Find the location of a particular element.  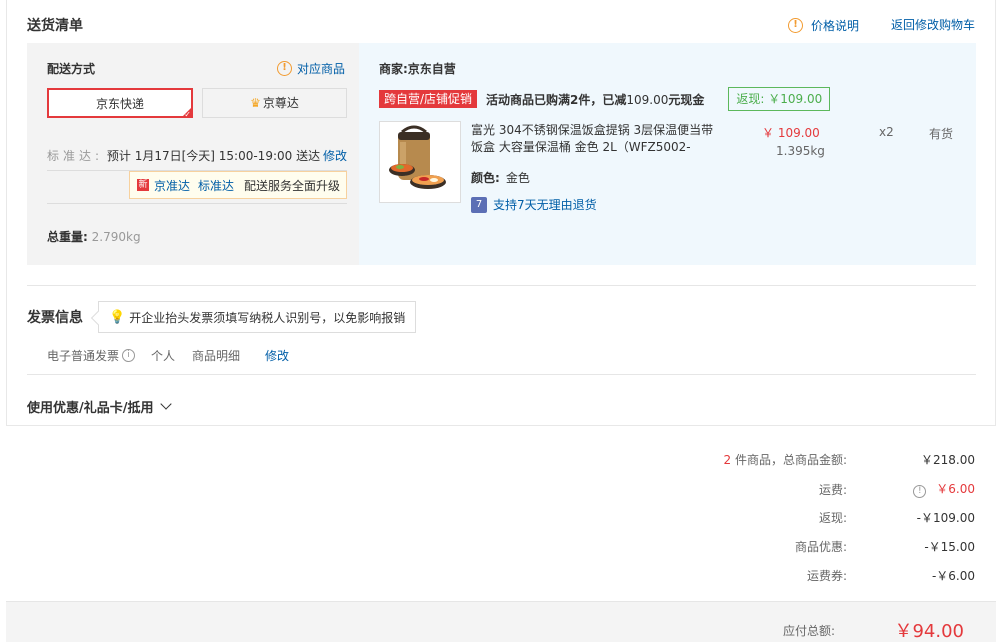

invoice-content: 商品明细 is located at coordinates (216, 356).